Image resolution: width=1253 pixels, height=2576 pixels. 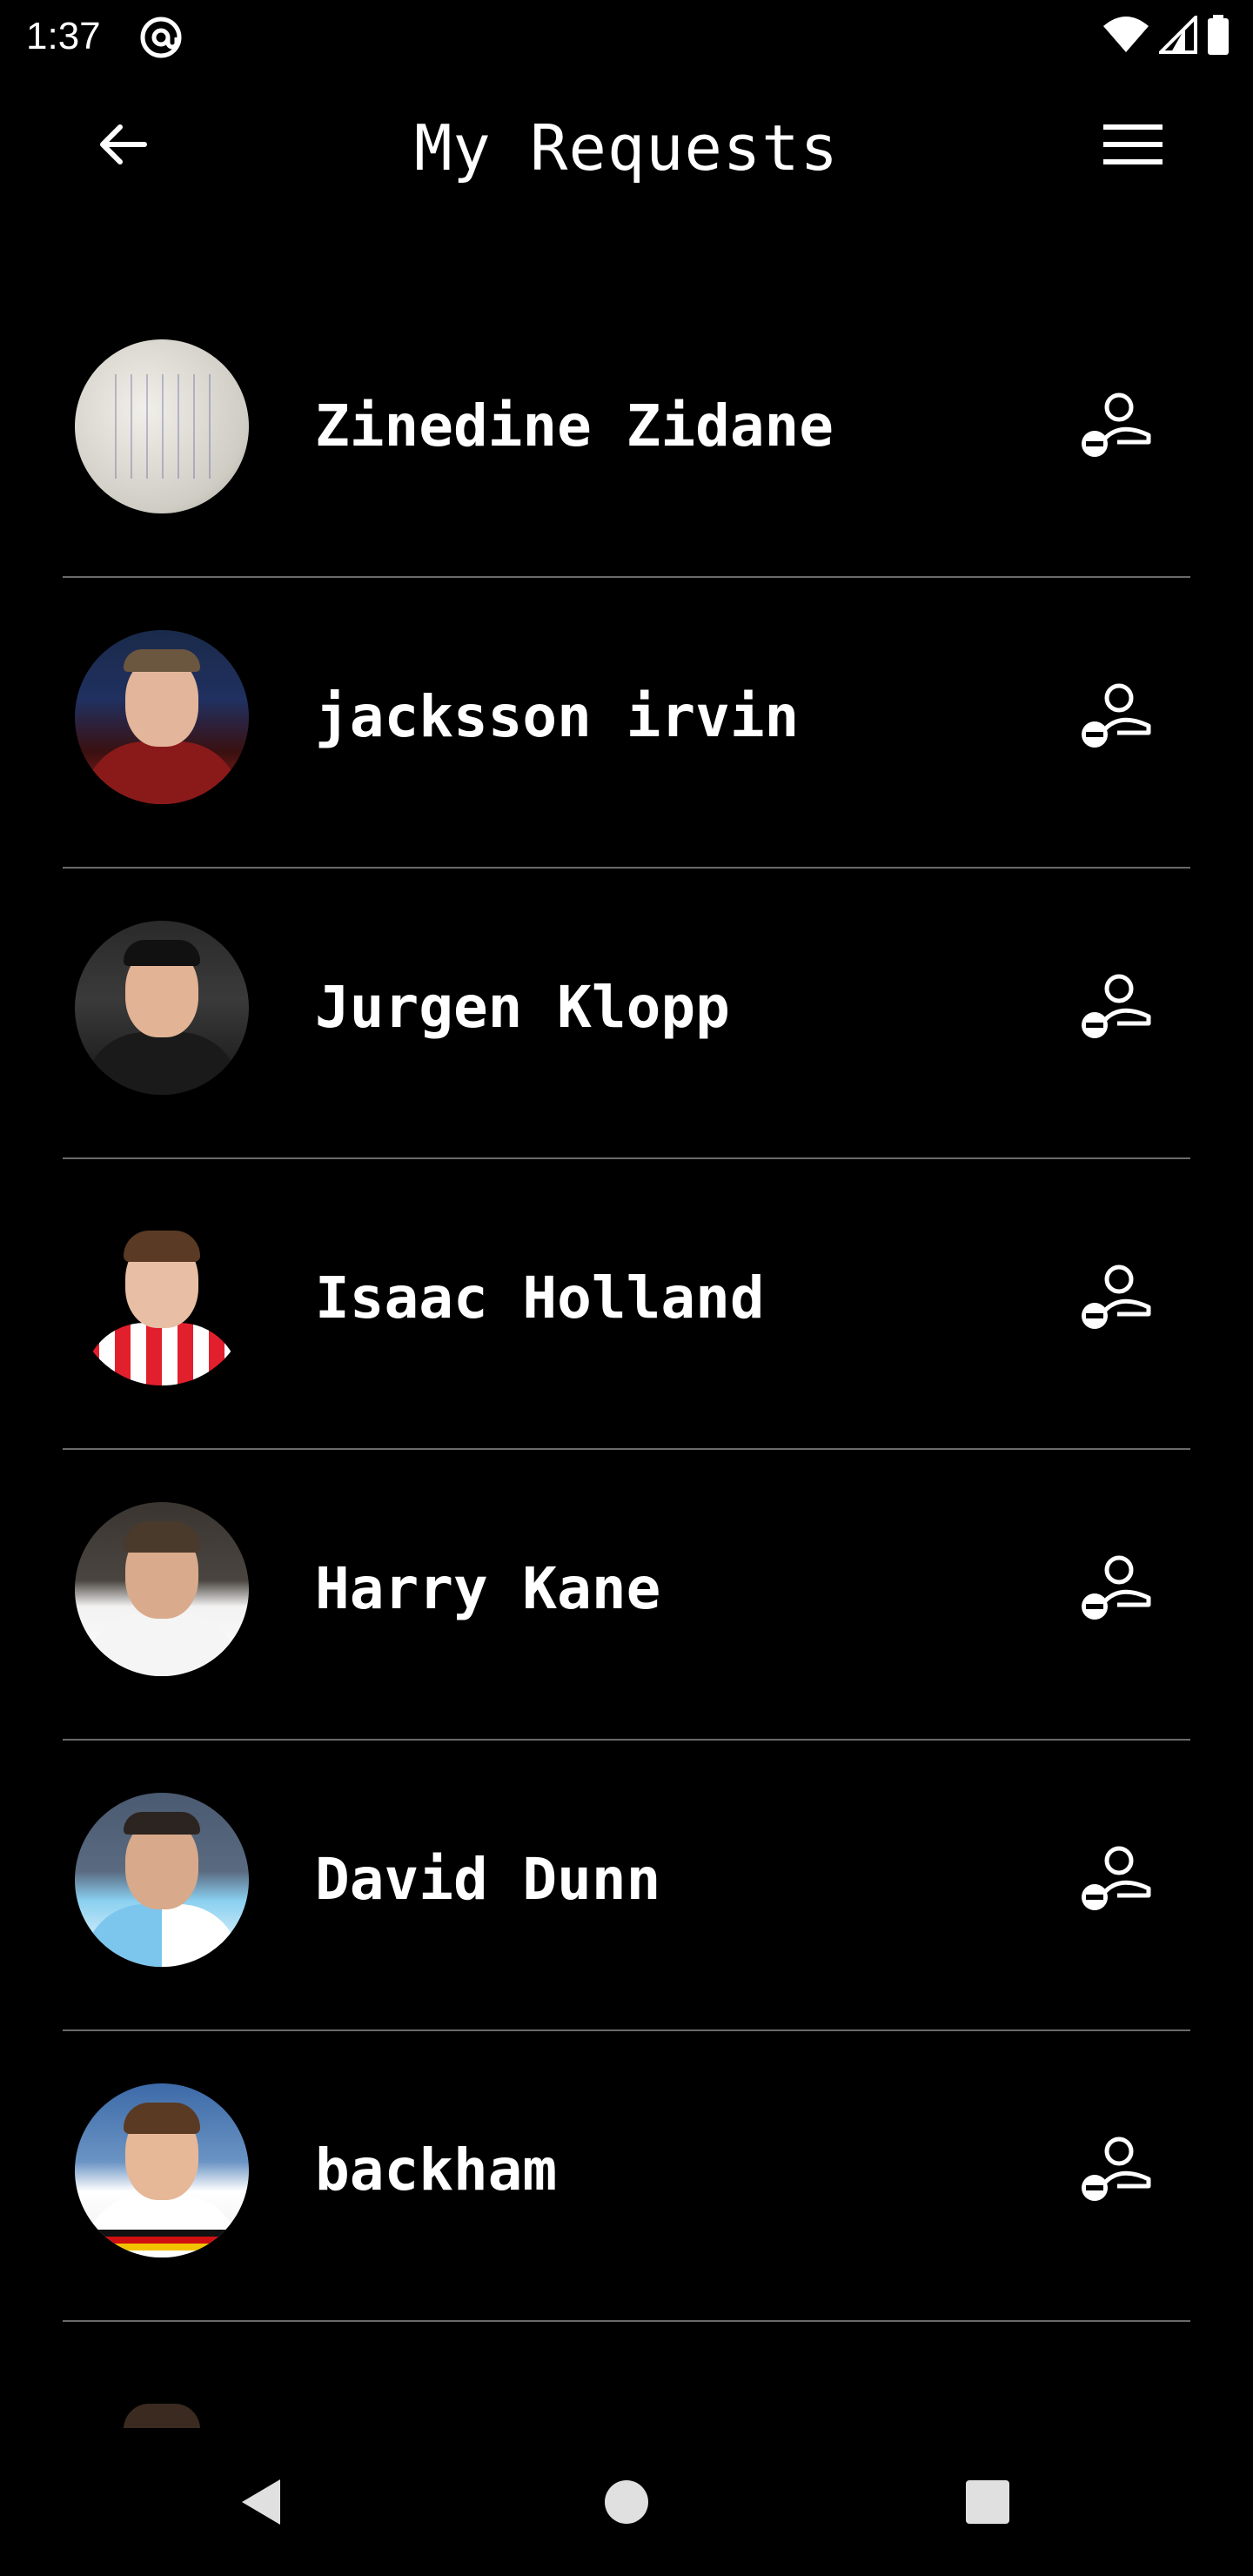 I want to click on person-name: Zinedine Zidane, so click(x=574, y=426).